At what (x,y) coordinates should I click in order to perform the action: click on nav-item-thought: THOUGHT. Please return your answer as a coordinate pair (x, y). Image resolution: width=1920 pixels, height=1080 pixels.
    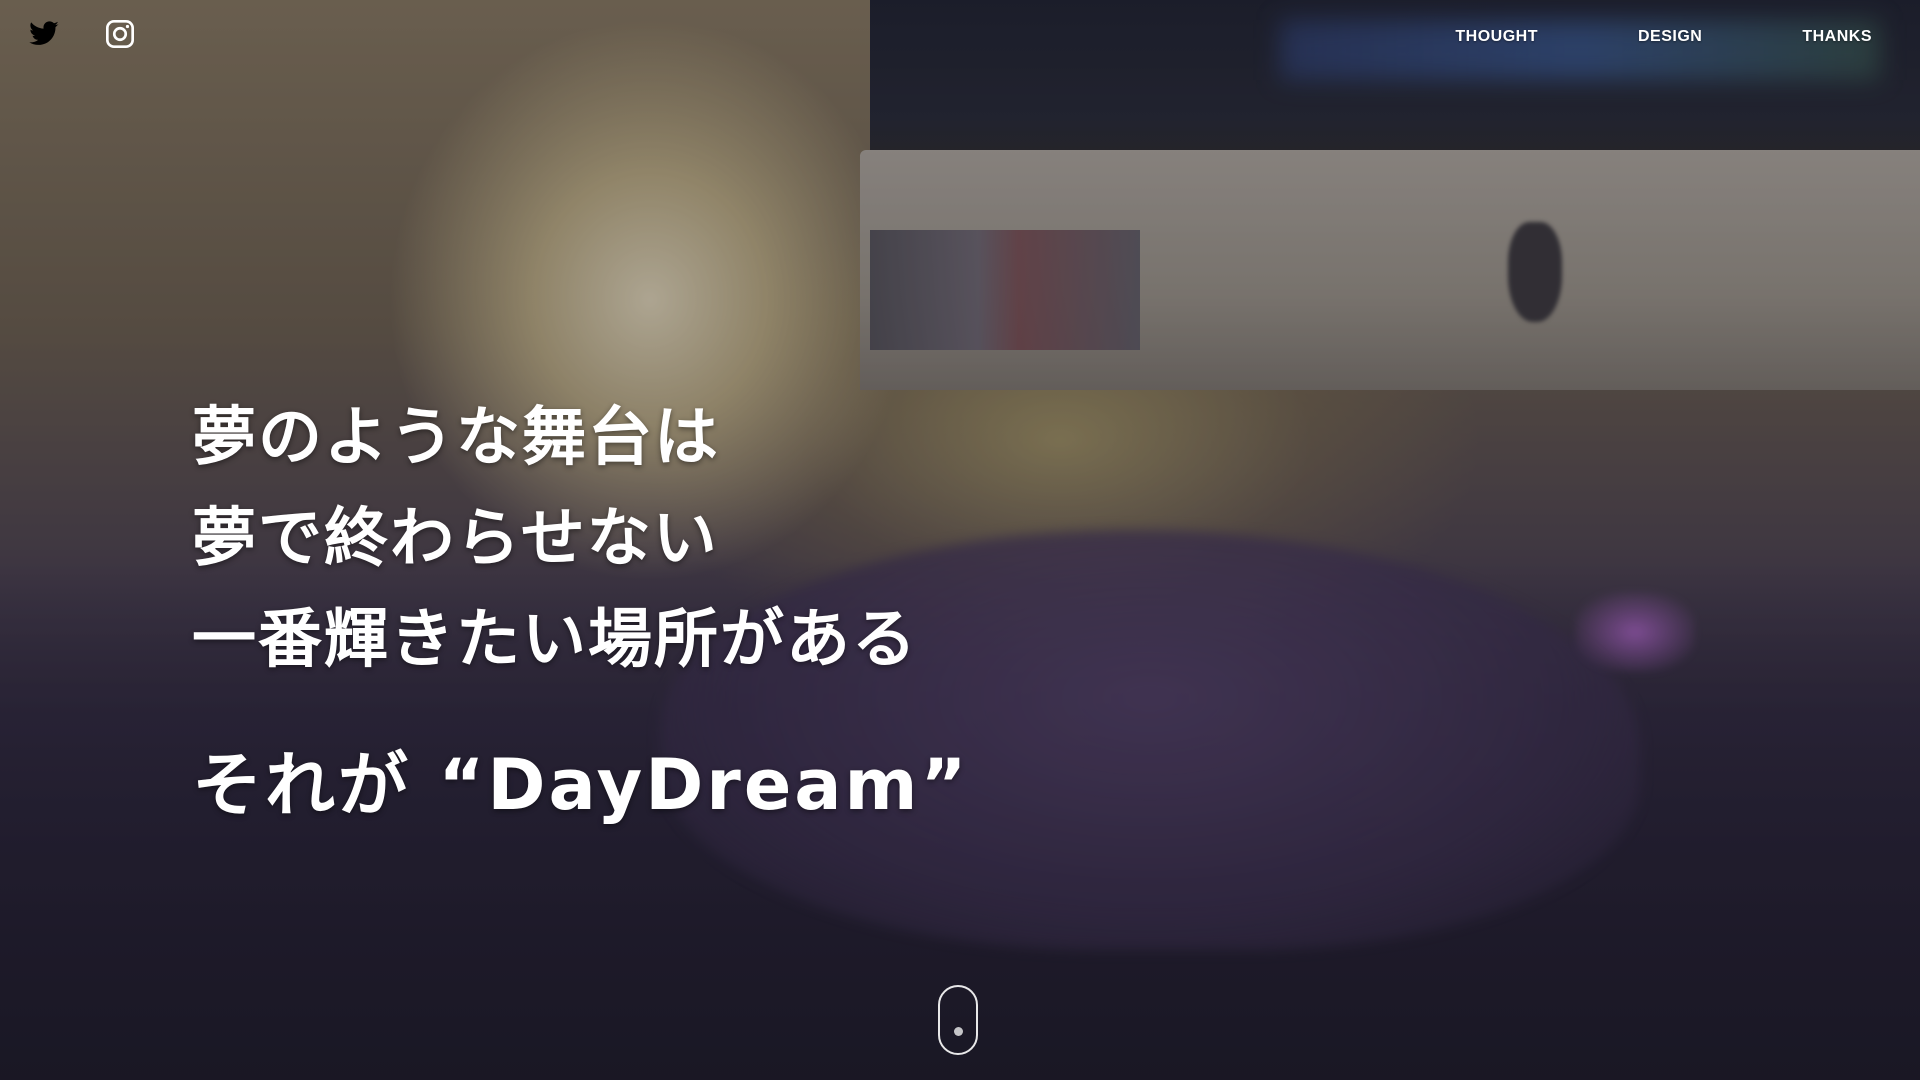
    Looking at the image, I should click on (1496, 37).